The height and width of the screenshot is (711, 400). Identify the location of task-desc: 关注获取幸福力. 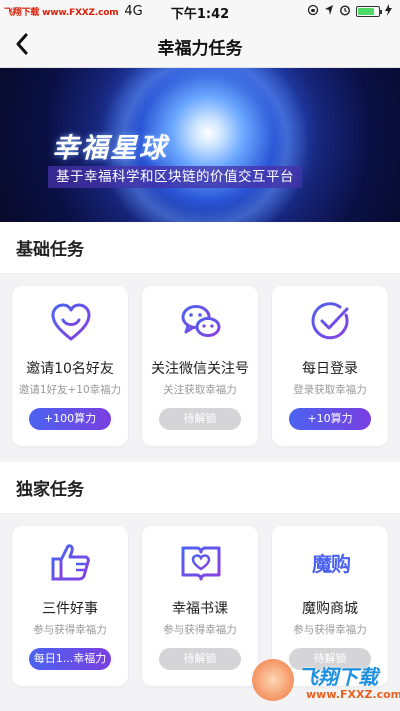
(200, 390).